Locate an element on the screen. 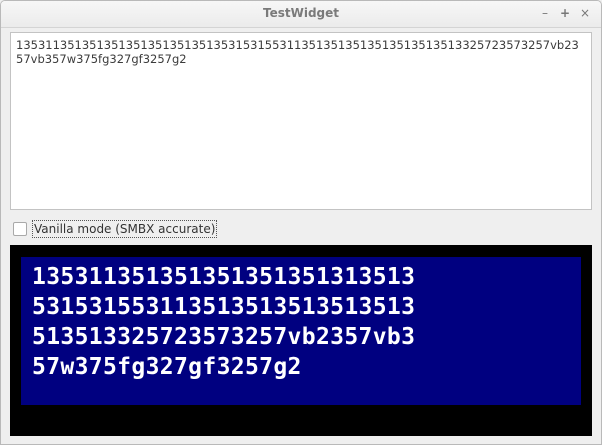  vanilla-mode-label: Vanilla mode (SMBX accurate) is located at coordinates (125, 229).